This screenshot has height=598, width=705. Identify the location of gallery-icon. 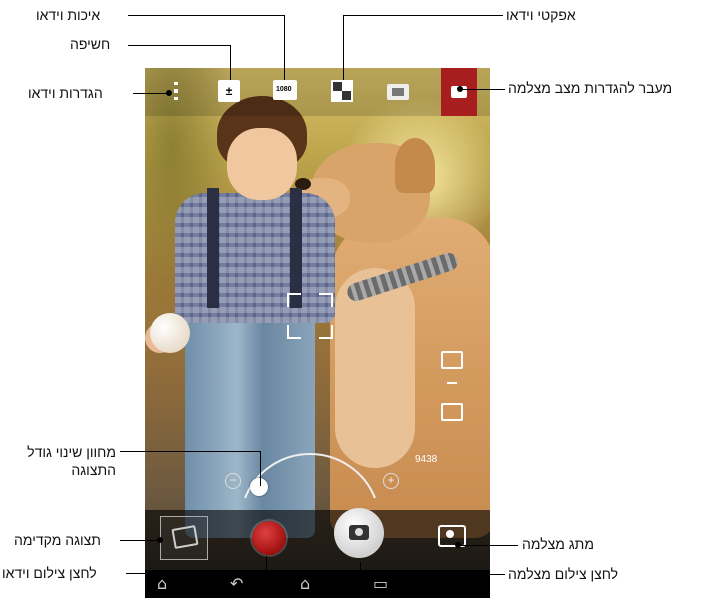
(185, 537).